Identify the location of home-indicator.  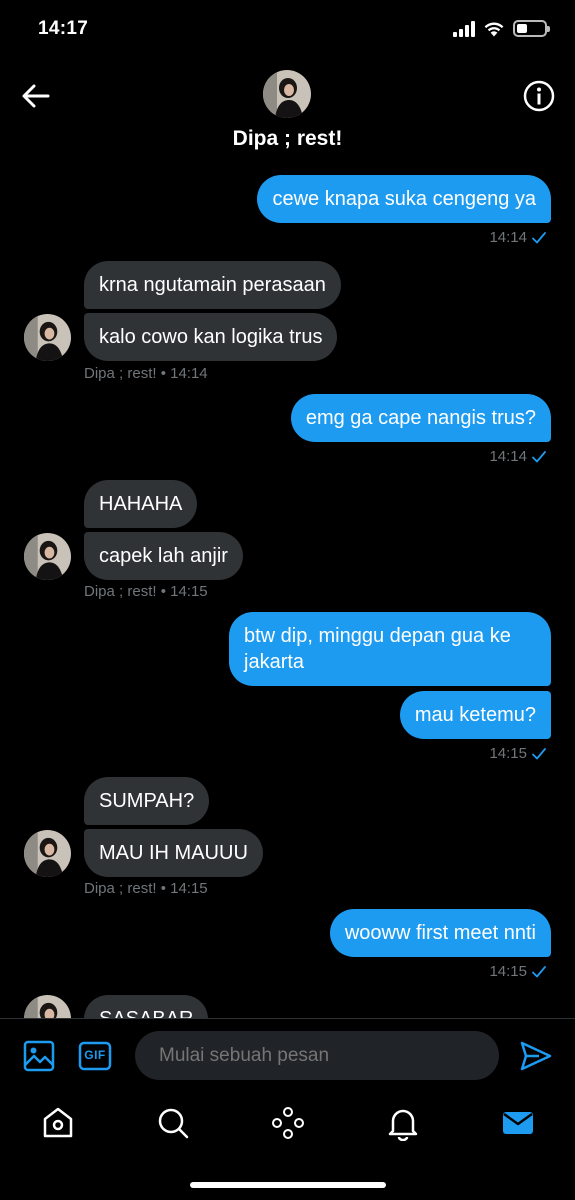
(288, 1185).